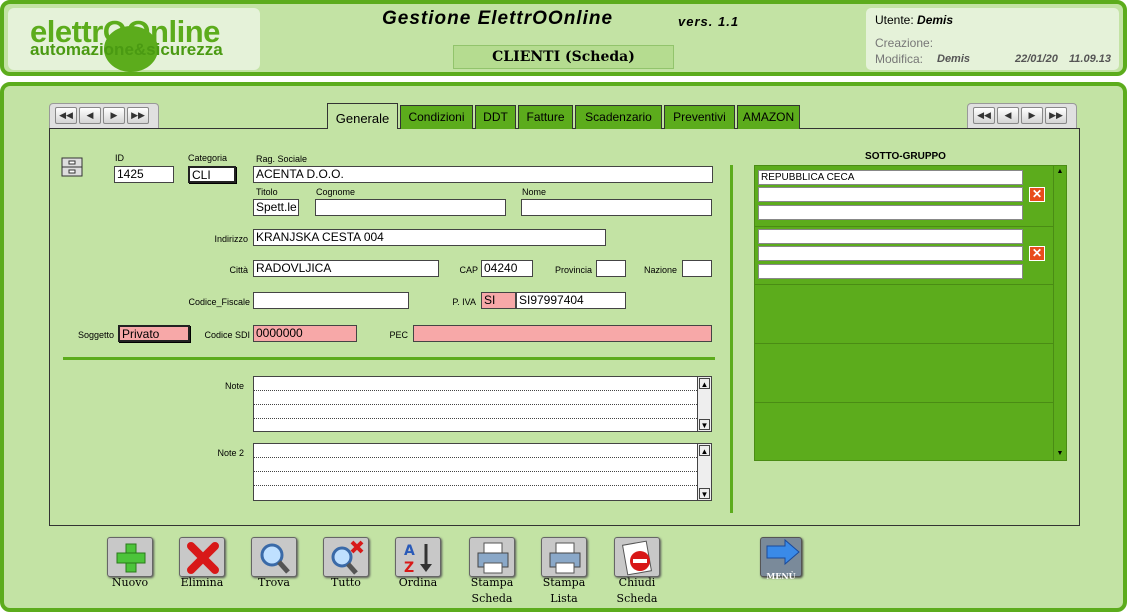 The image size is (1127, 612). What do you see at coordinates (618, 117) in the screenshot?
I see `tab-scadenzario: Scadenzario` at bounding box center [618, 117].